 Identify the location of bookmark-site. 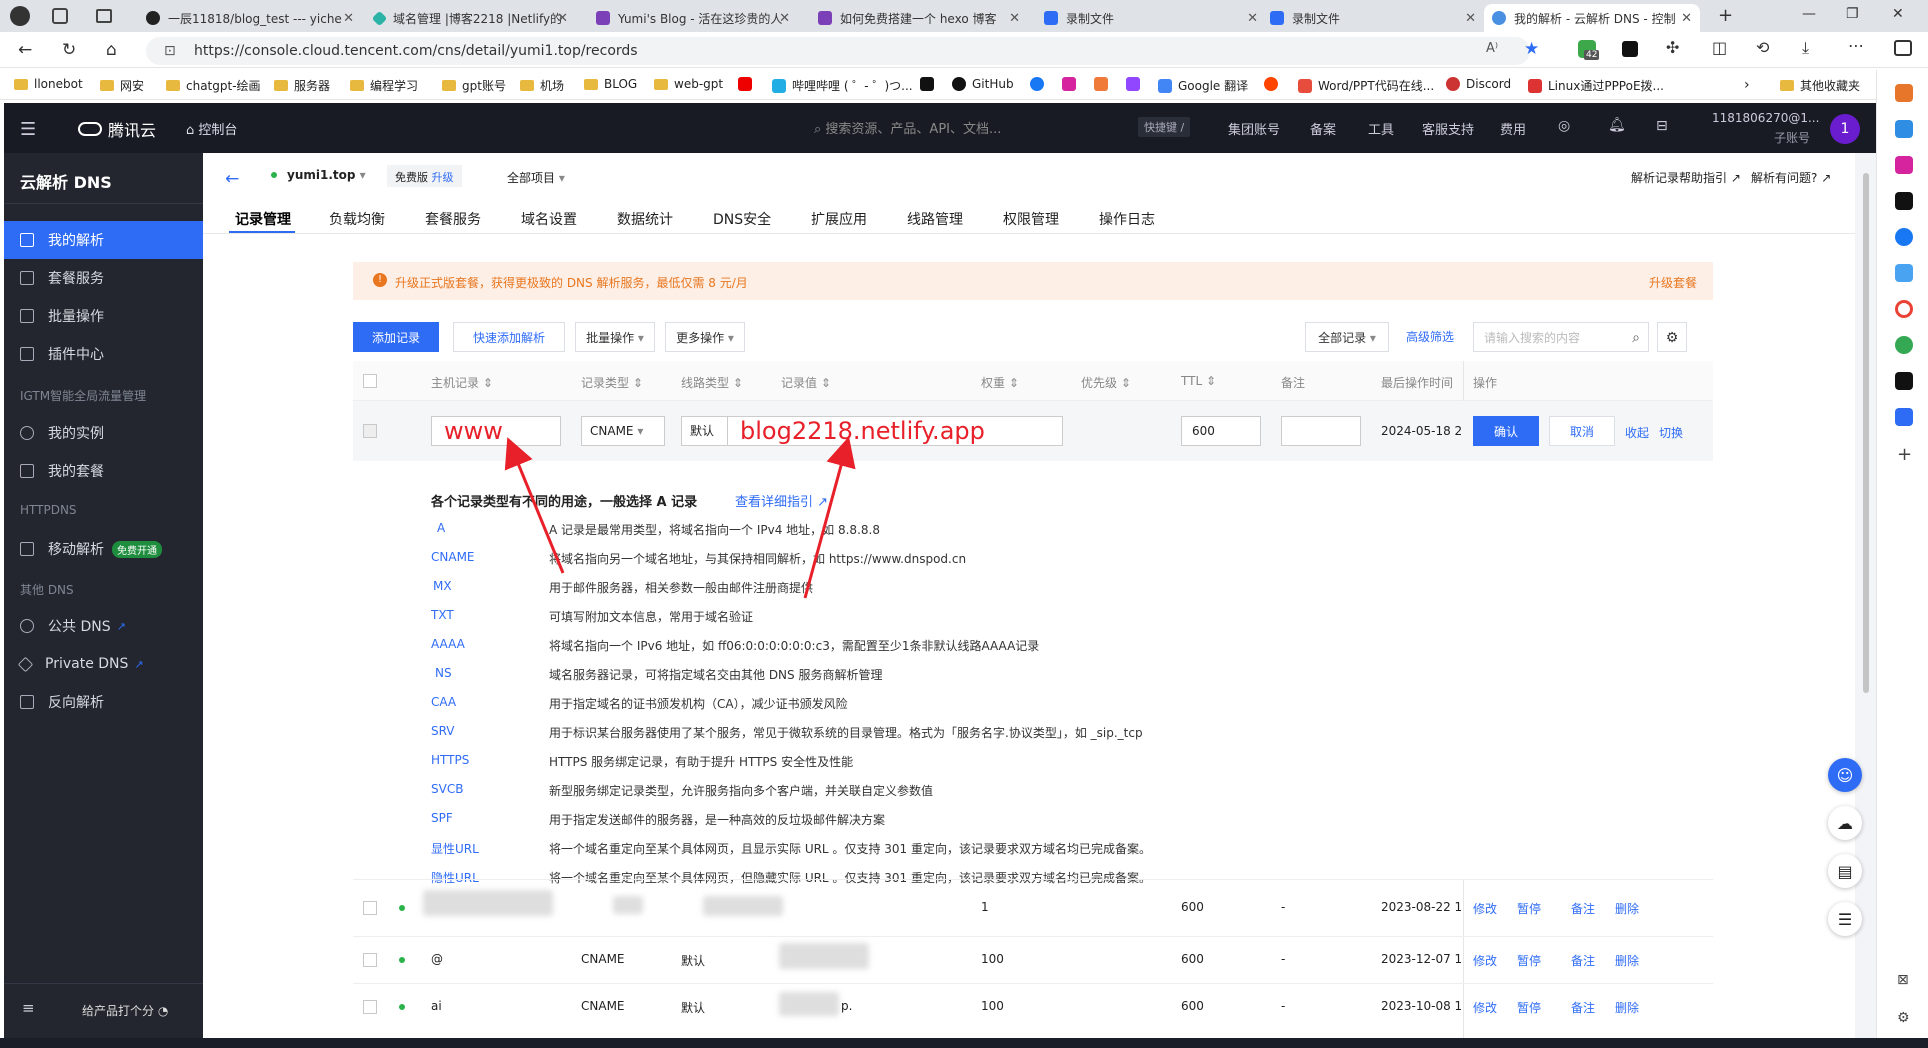
(1104, 84).